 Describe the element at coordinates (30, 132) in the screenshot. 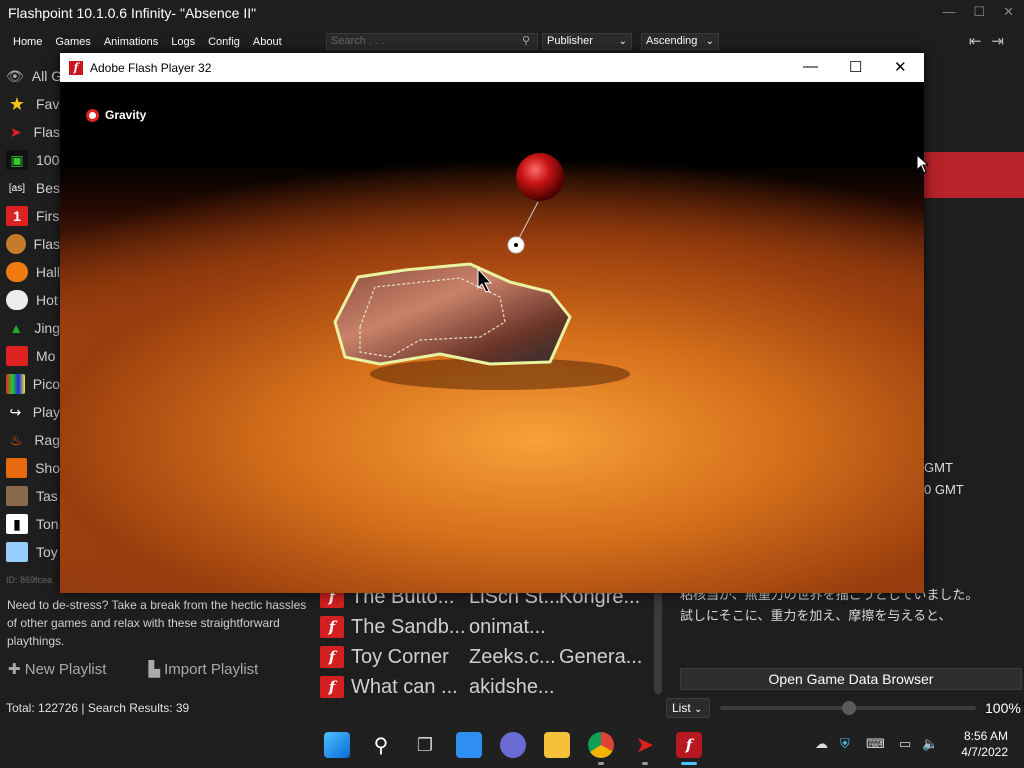

I see `playlist-item: ➤ Flas` at that location.